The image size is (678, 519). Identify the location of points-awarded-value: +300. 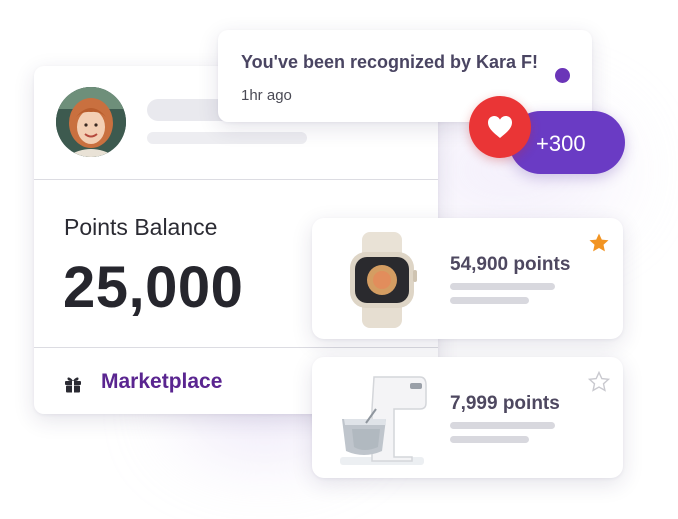
(561, 143).